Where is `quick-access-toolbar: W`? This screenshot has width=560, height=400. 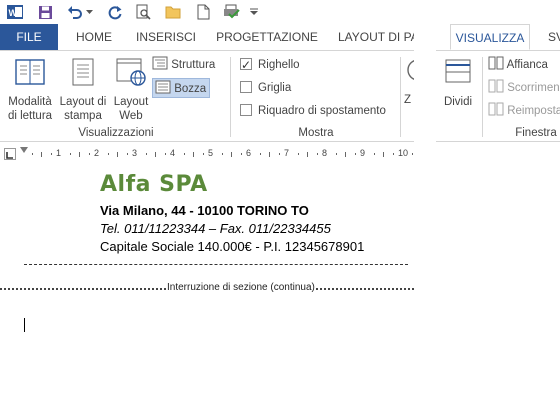
quick-access-toolbar: W is located at coordinates (207, 12).